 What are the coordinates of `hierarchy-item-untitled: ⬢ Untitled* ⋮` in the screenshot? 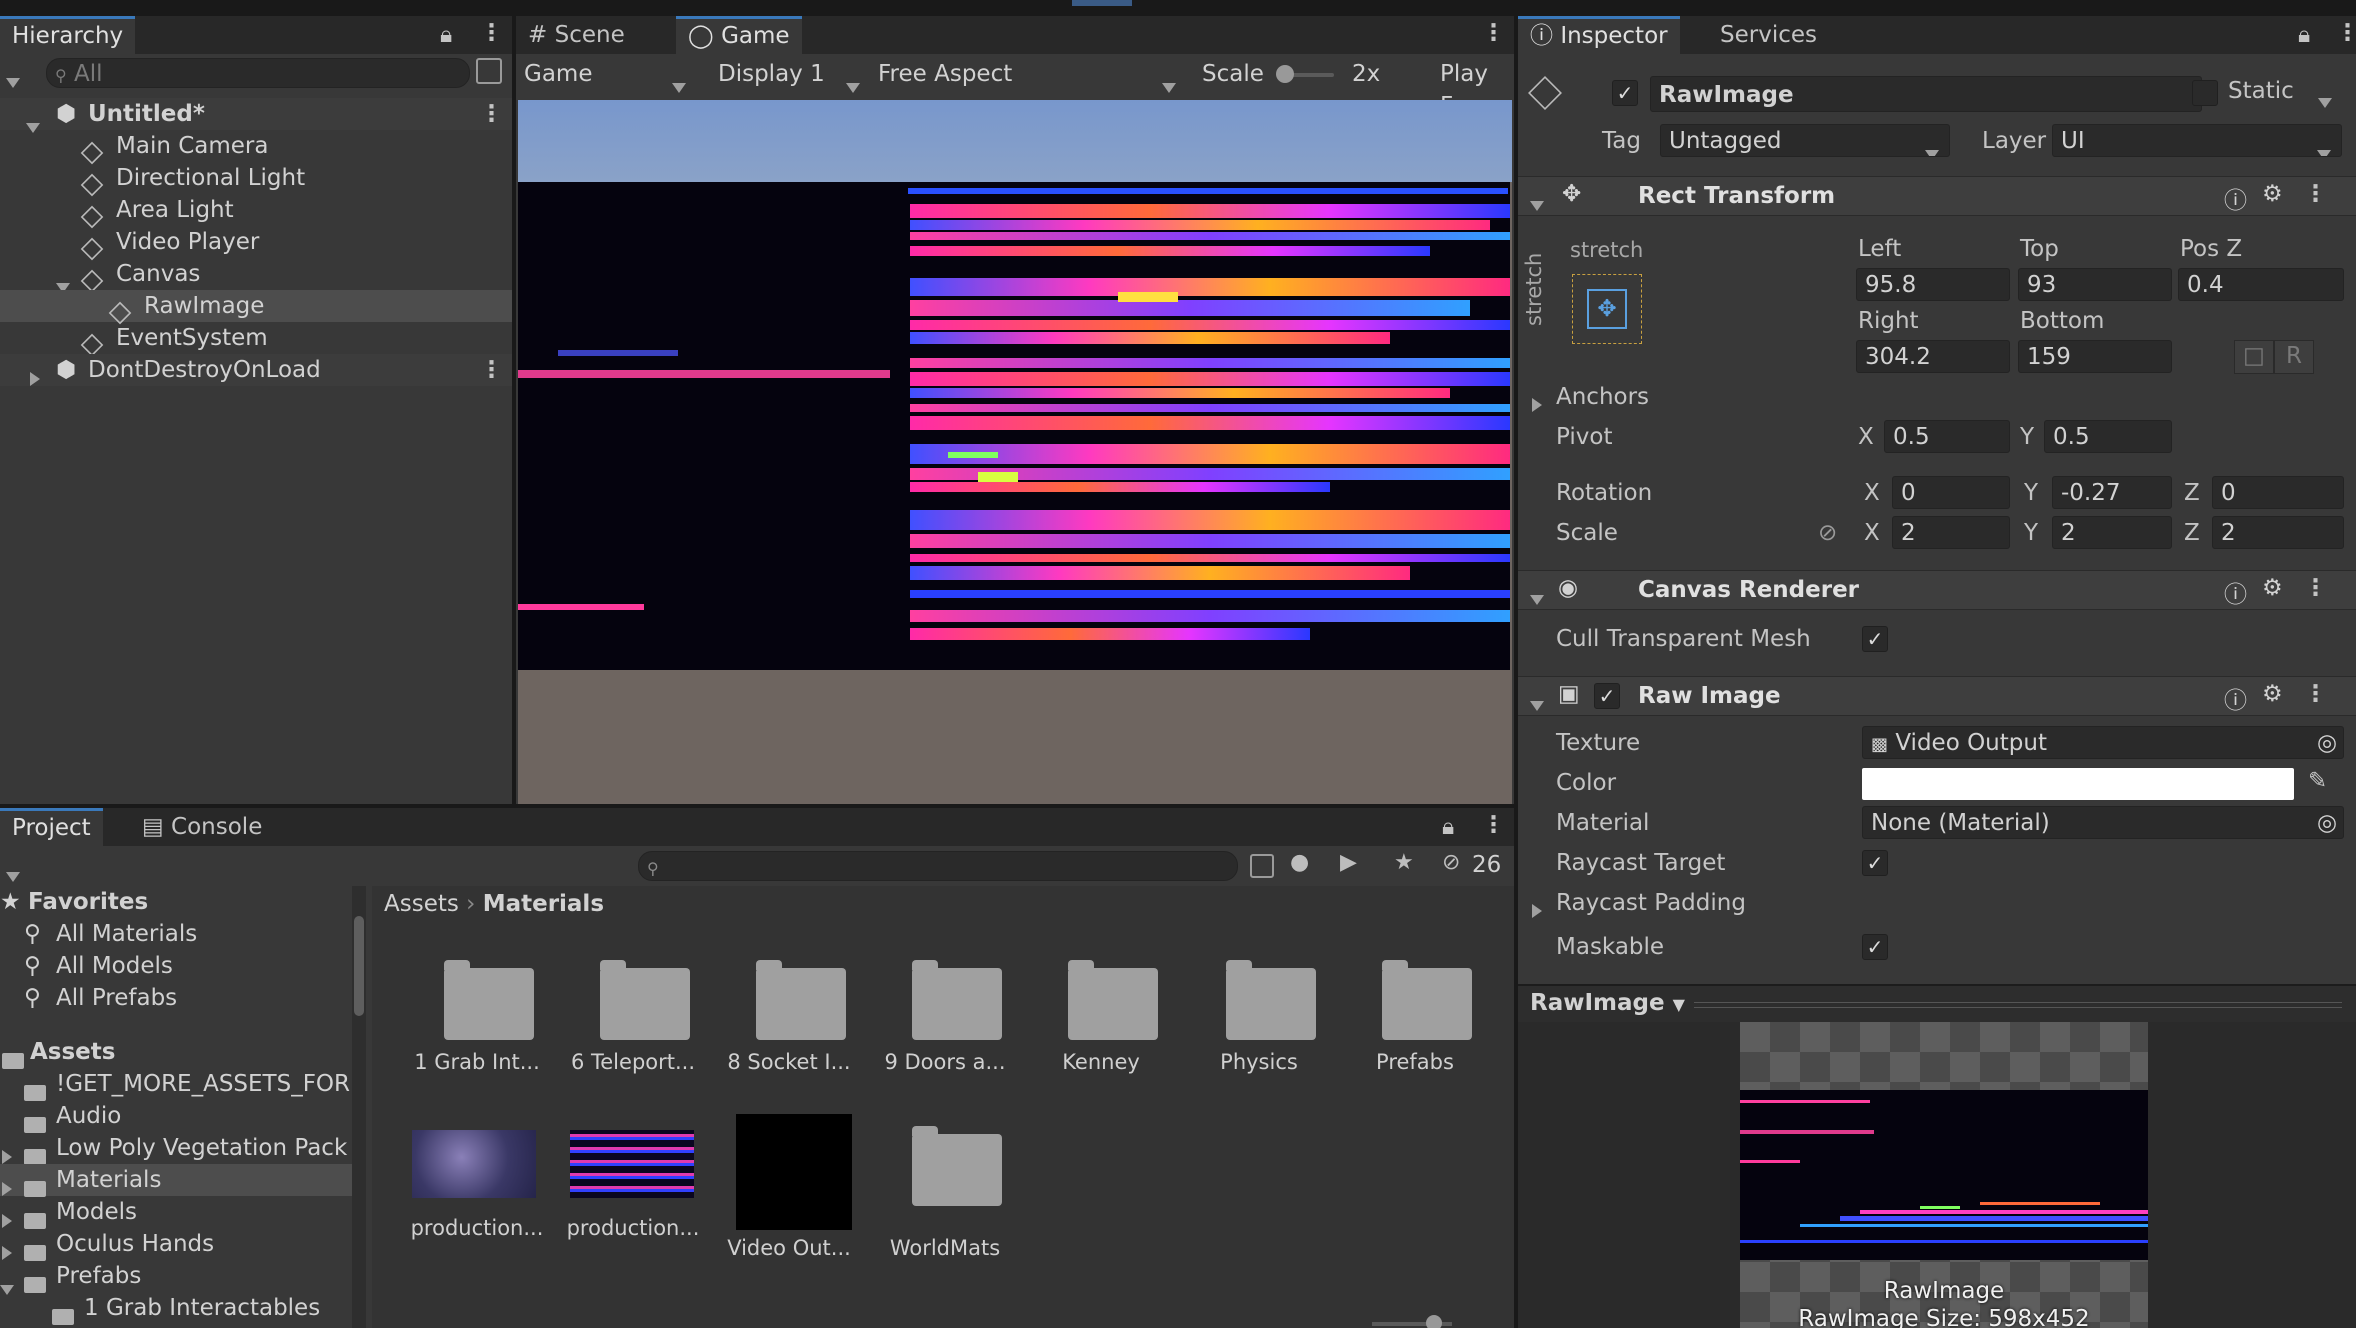 It's located at (256, 115).